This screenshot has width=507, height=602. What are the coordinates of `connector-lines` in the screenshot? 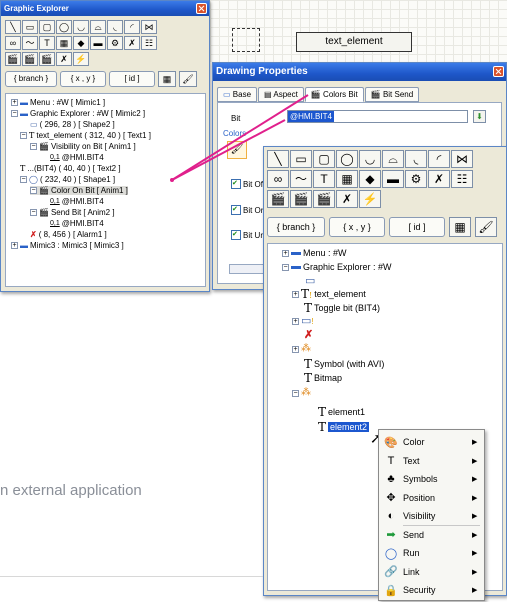 It's located at (239, 138).